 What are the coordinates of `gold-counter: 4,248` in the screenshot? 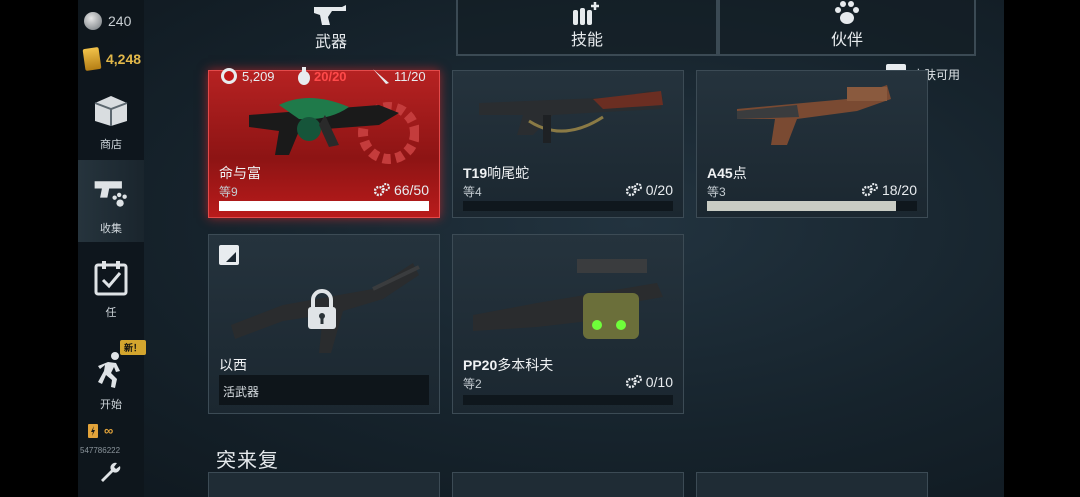 It's located at (112, 59).